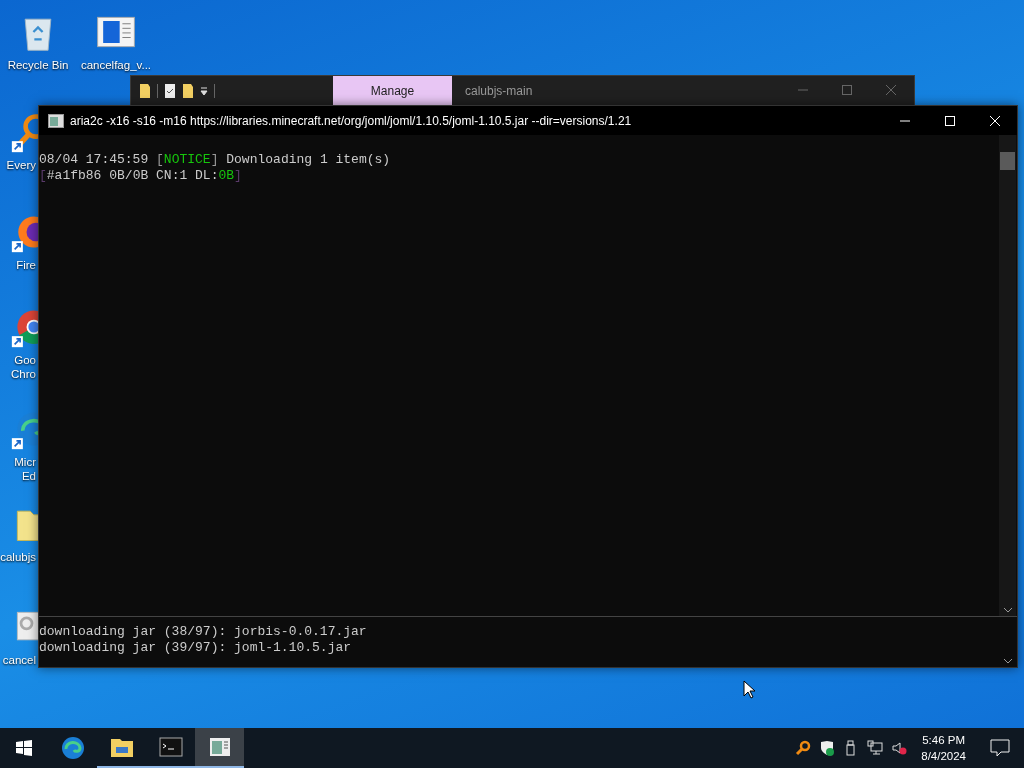 The image size is (1024, 768). I want to click on console-output-line: 08/04 17:45:59 [NOTICE] Downloading 1 item(s), so click(215, 160).